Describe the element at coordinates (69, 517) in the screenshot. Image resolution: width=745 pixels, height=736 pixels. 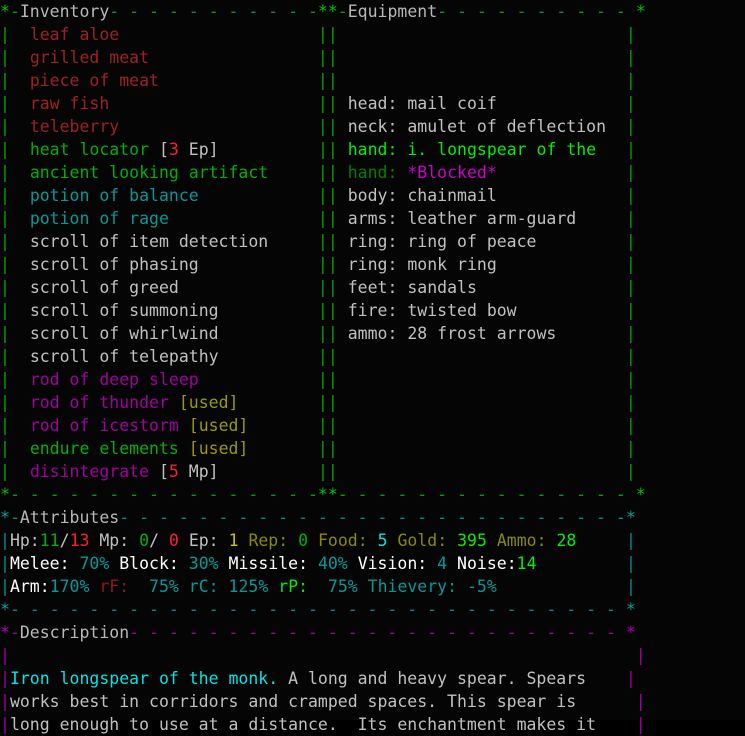
I see `panel-title: Attributes` at that location.